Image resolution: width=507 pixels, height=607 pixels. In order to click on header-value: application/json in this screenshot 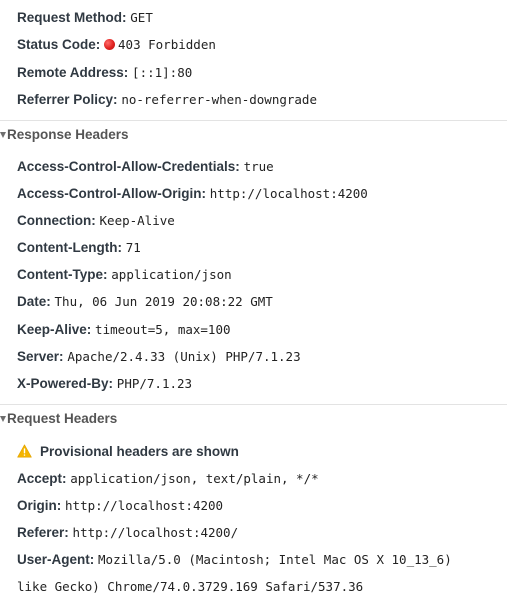, I will do `click(171, 274)`.